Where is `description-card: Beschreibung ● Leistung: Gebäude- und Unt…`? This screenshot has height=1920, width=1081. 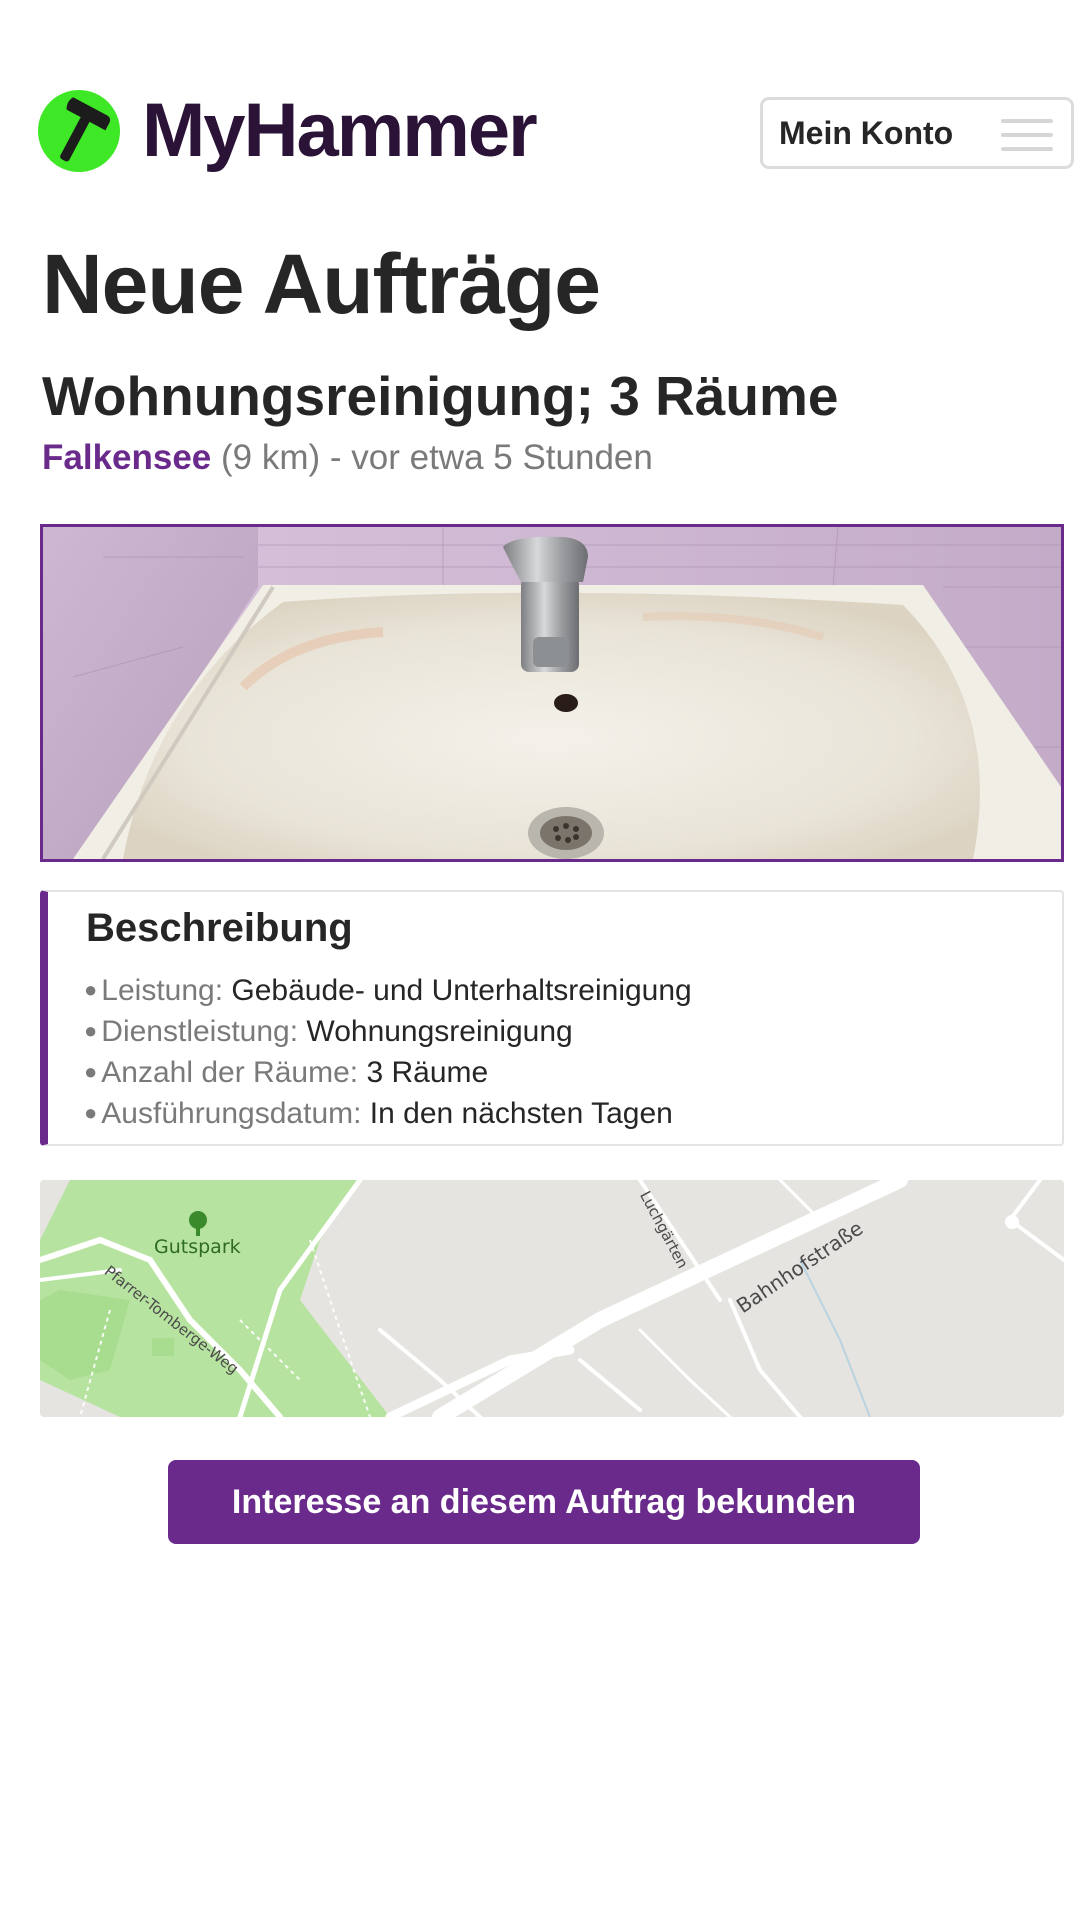 description-card: Beschreibung ● Leistung: Gebäude- und Unt… is located at coordinates (552, 1018).